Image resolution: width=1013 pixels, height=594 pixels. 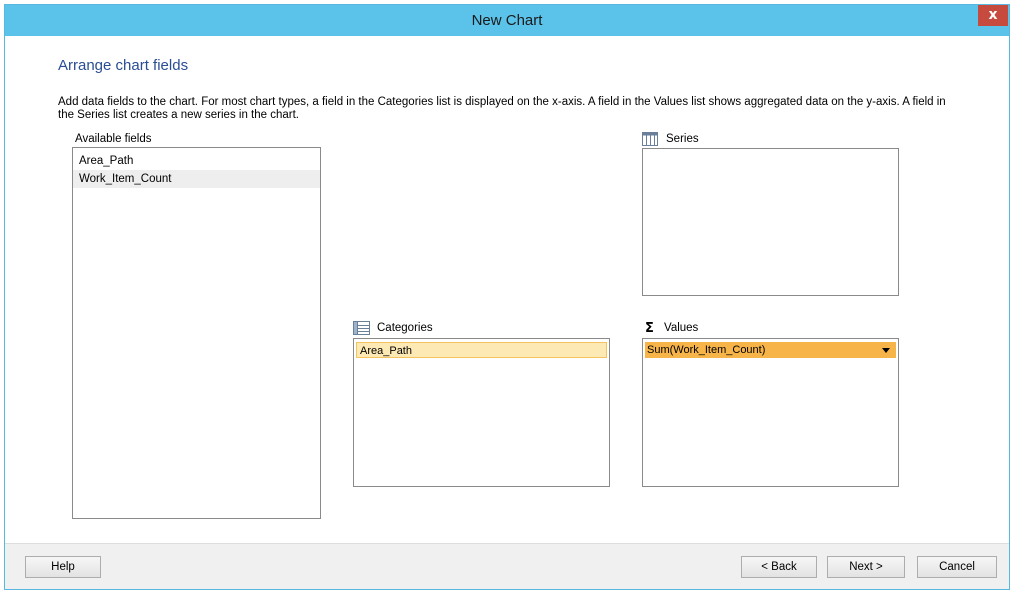 I want to click on series-list, so click(x=770, y=222).